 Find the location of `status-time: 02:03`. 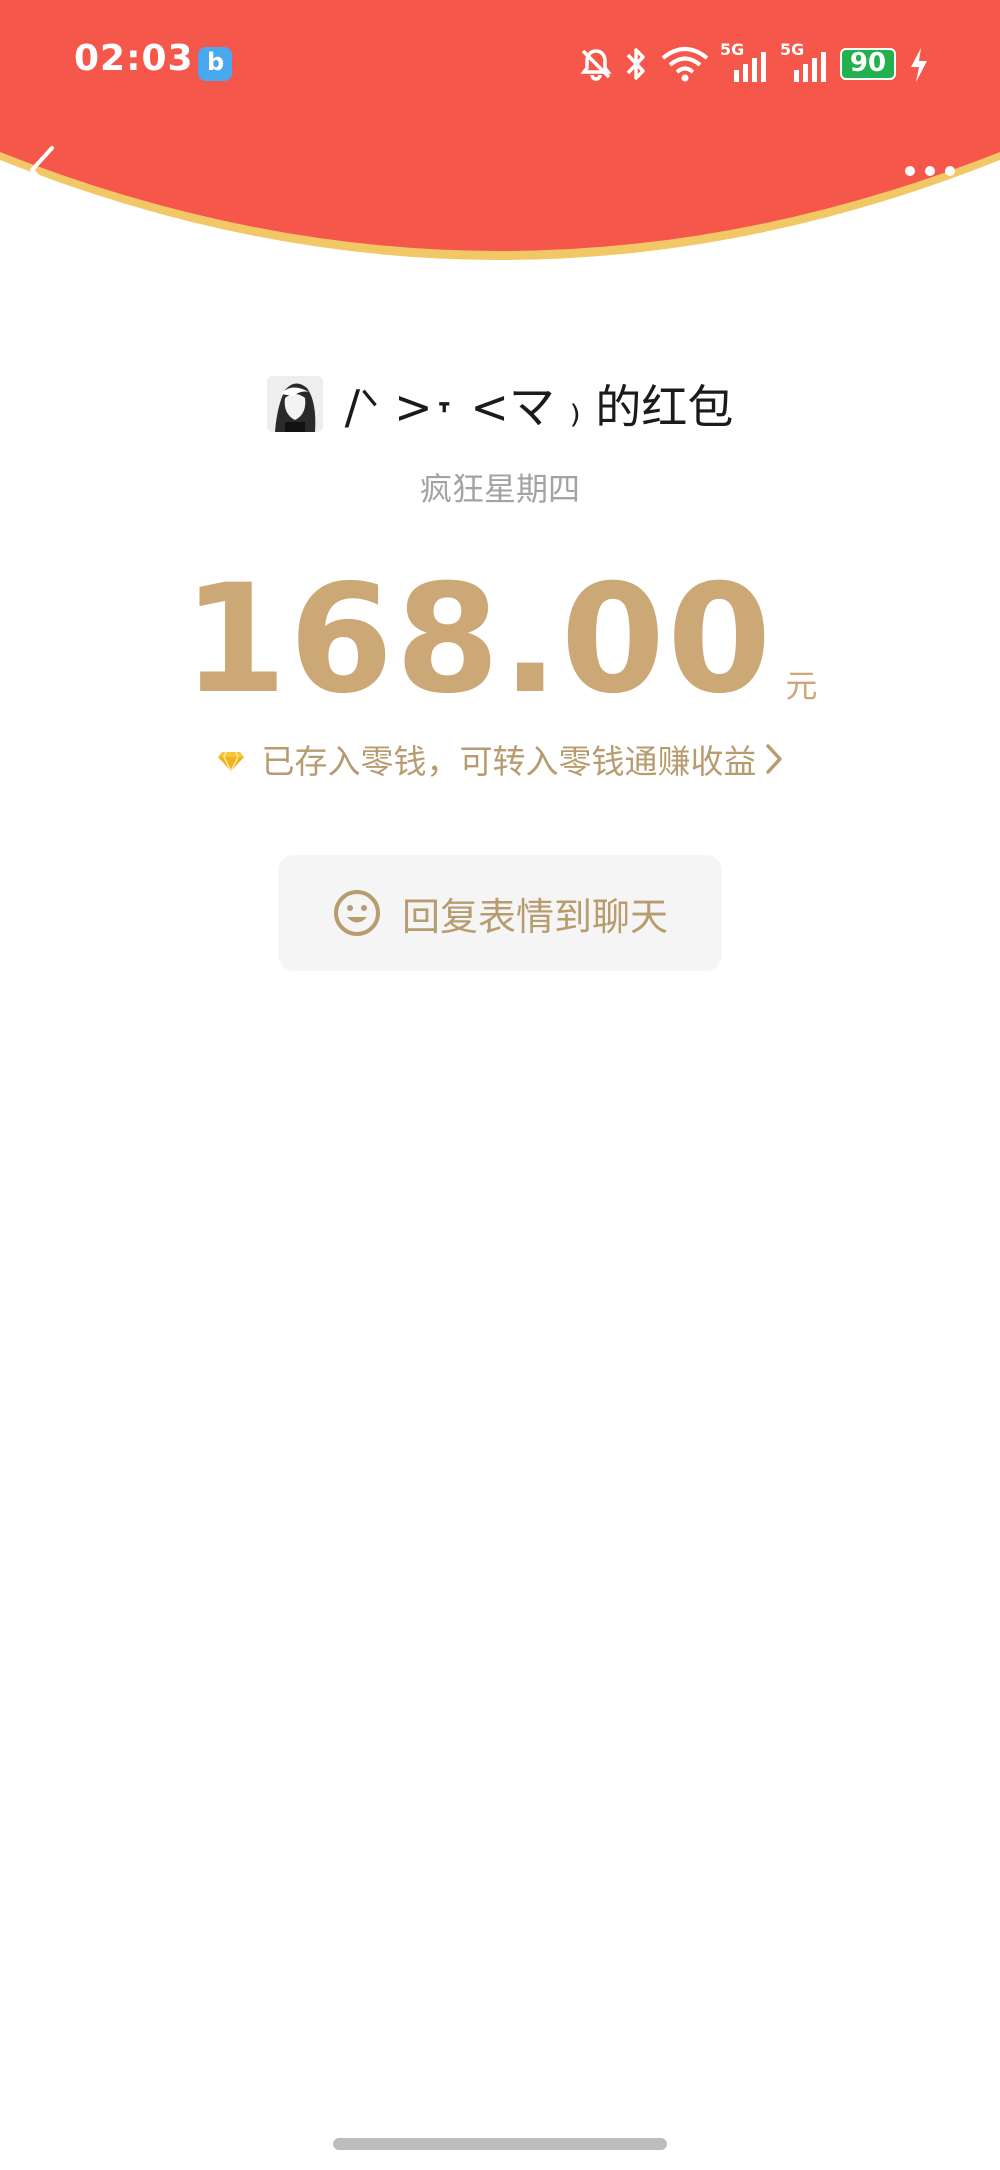

status-time: 02:03 is located at coordinates (134, 58).